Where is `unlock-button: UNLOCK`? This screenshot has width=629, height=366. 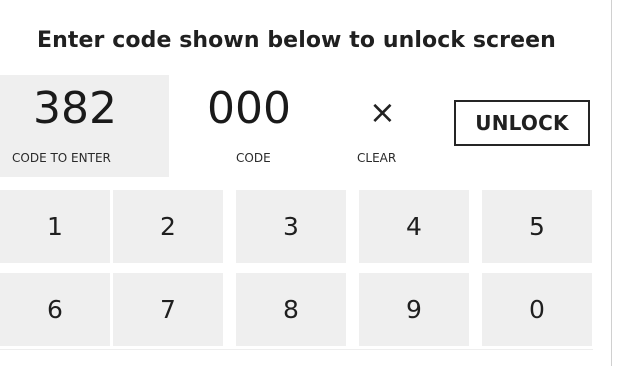 unlock-button: UNLOCK is located at coordinates (522, 123).